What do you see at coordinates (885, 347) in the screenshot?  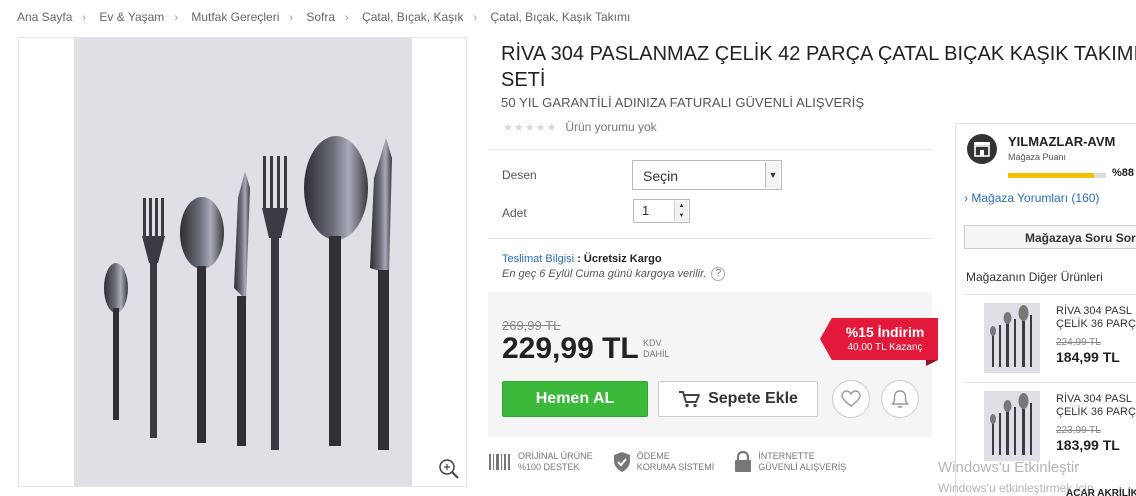 I see `discount-savings: 40,00 TL Kazanç` at bounding box center [885, 347].